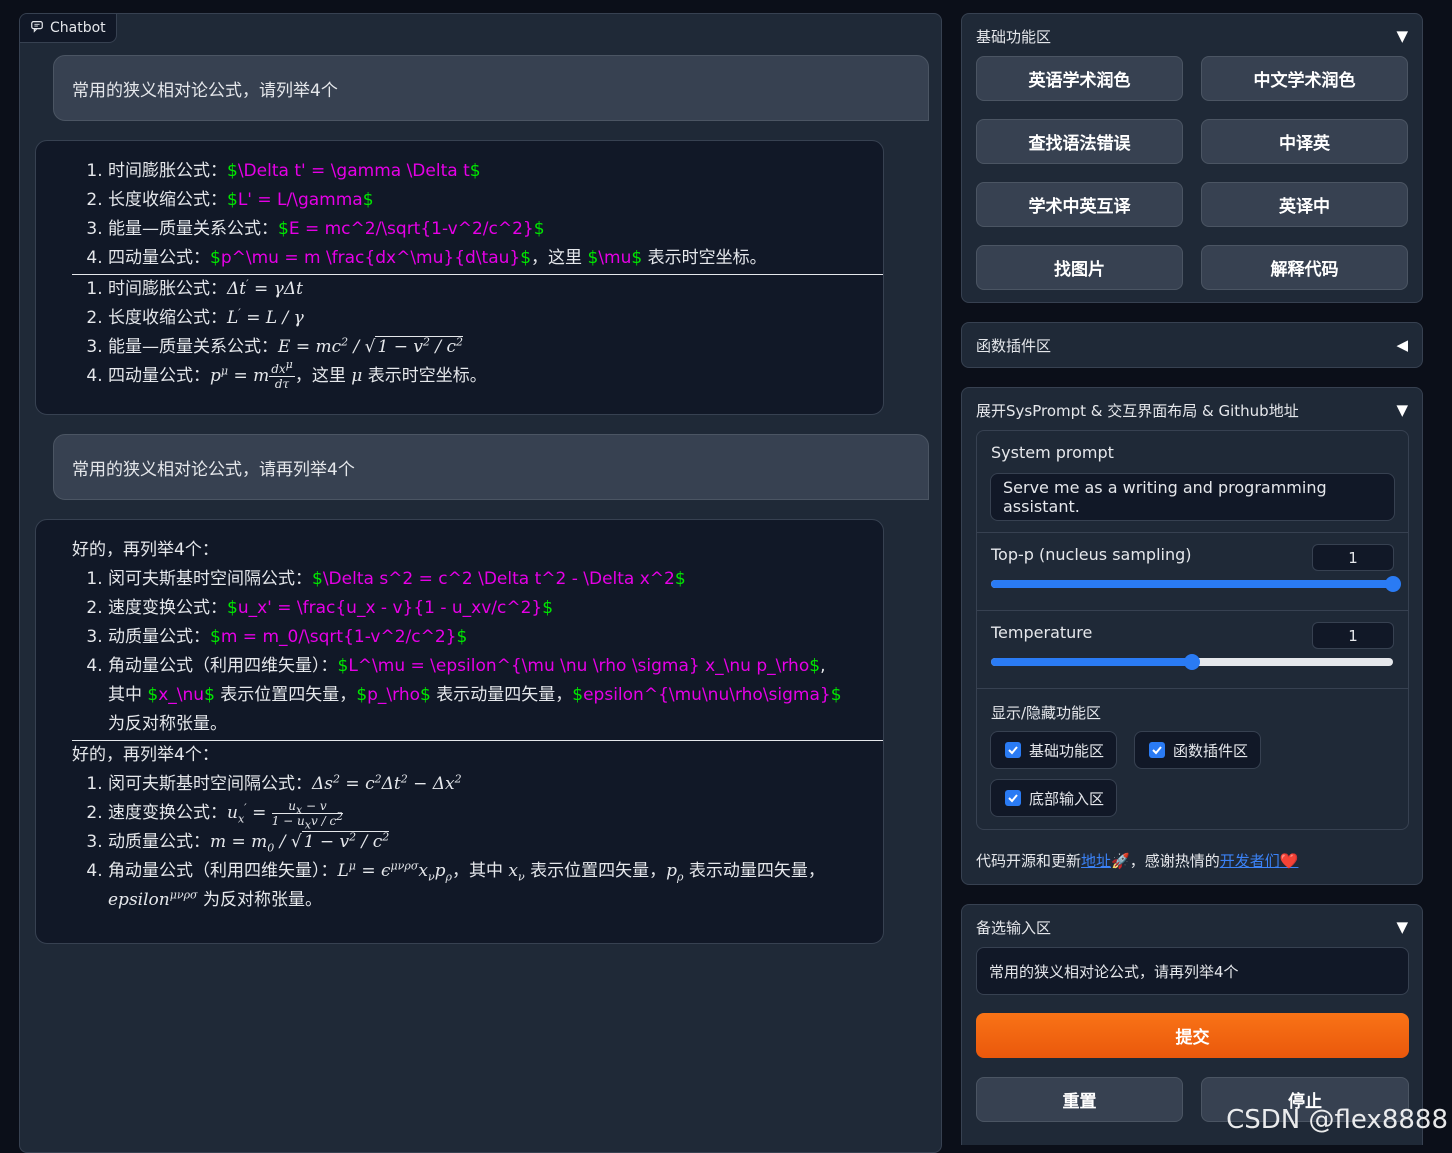 Image resolution: width=1452 pixels, height=1153 pixels. I want to click on visibility-label: 显示/隐藏功能区, so click(1046, 713).